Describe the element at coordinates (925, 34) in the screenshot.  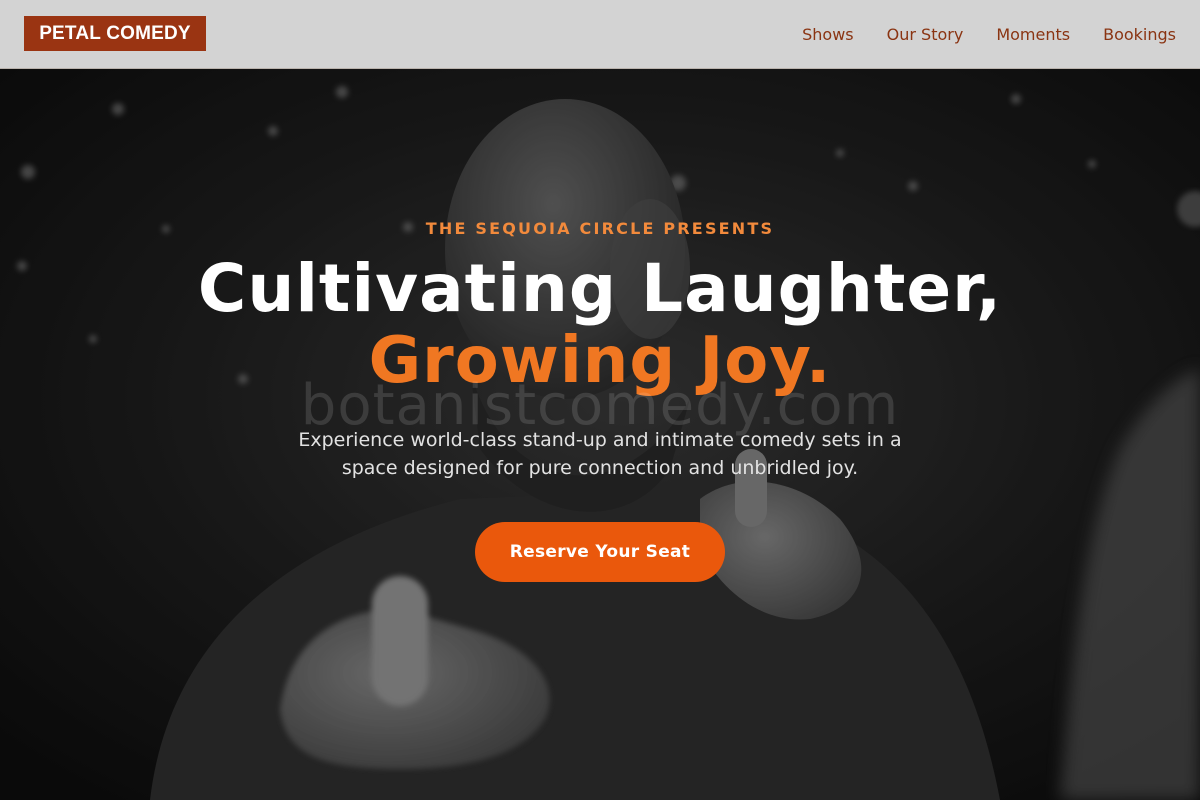
I see `nav-link-our-story: Our Story` at that location.